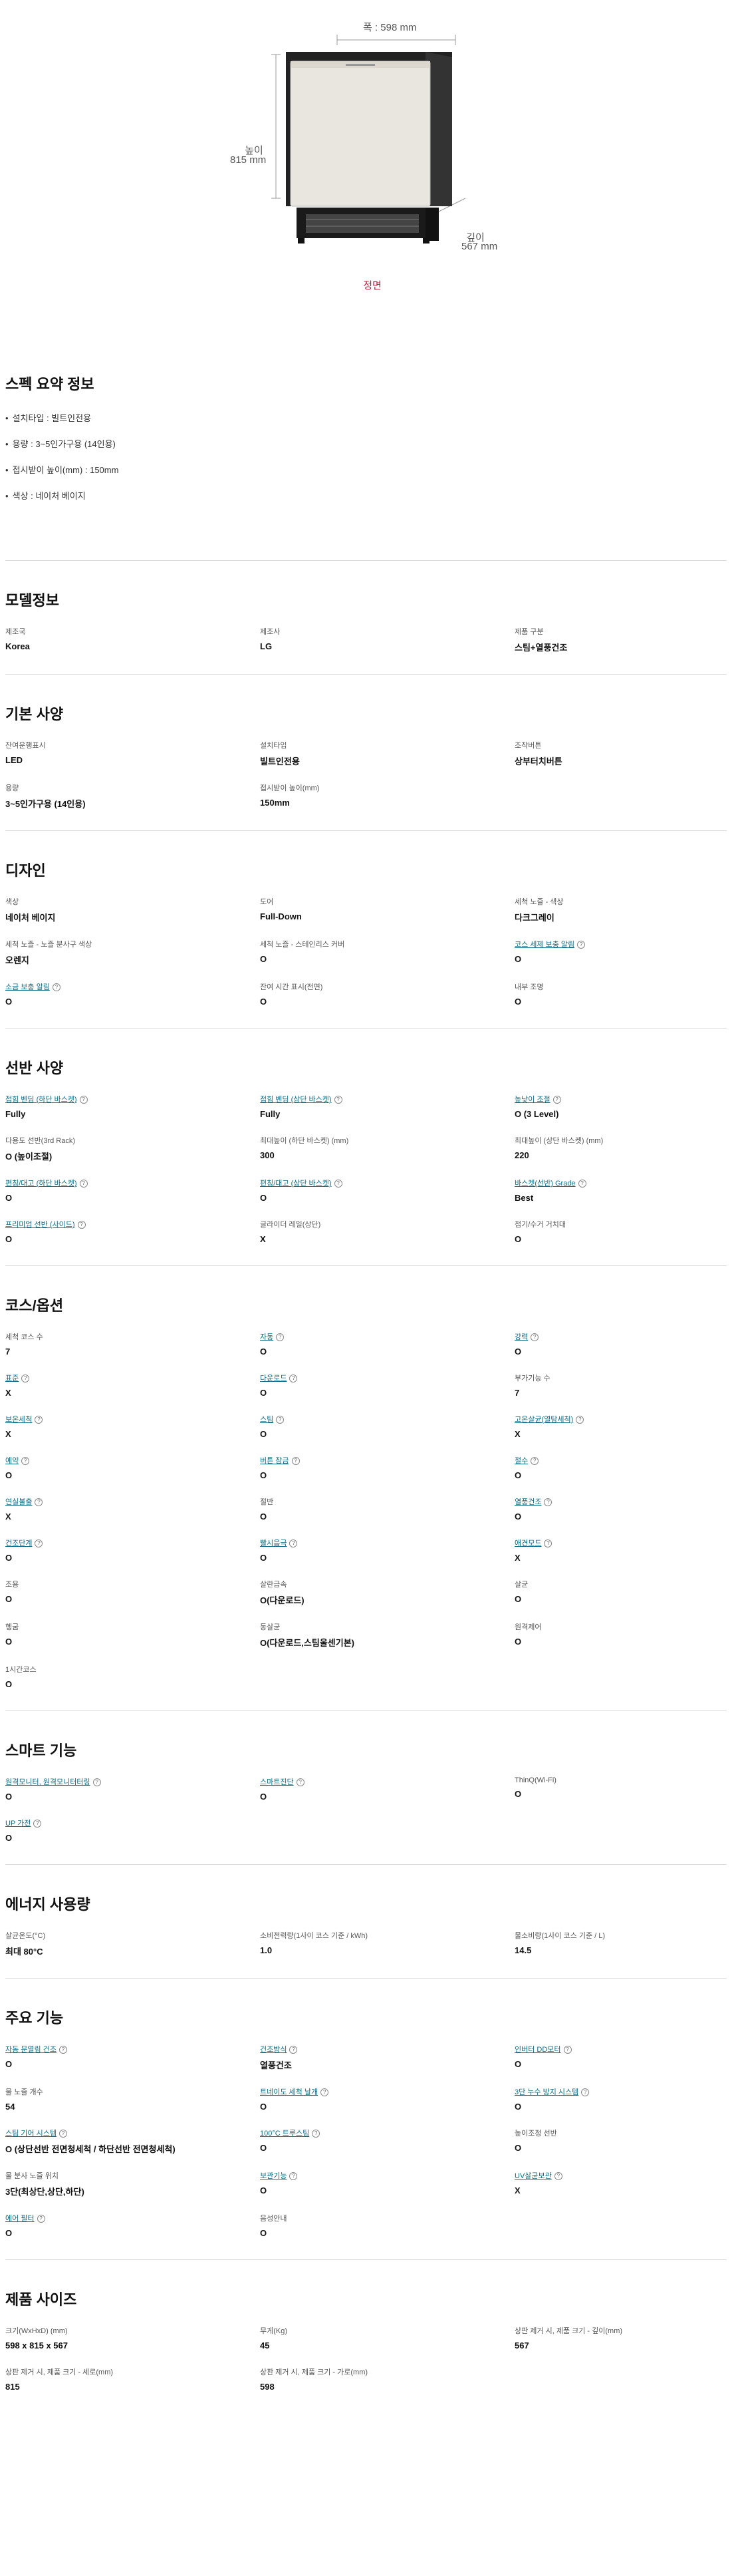 Image resolution: width=732 pixels, height=2576 pixels. I want to click on spec-item: 바스켓(선반) Grade? Best, so click(621, 1191).